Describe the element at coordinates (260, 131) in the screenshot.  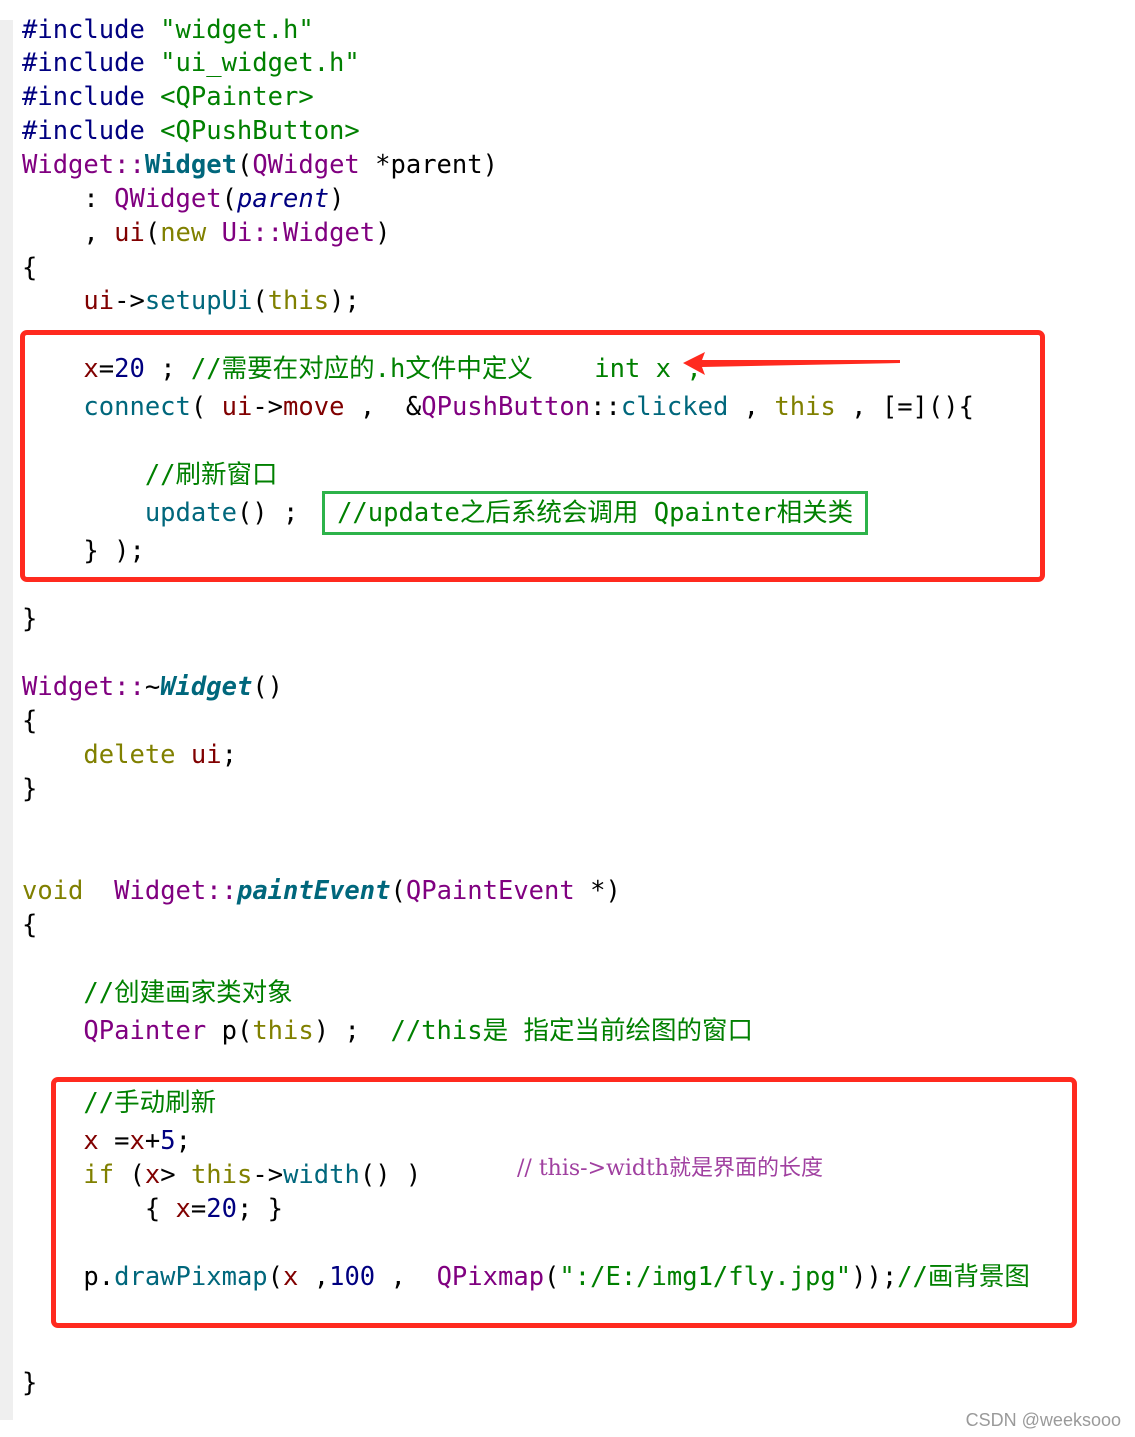
I see `code-token: <QPushButton>` at that location.